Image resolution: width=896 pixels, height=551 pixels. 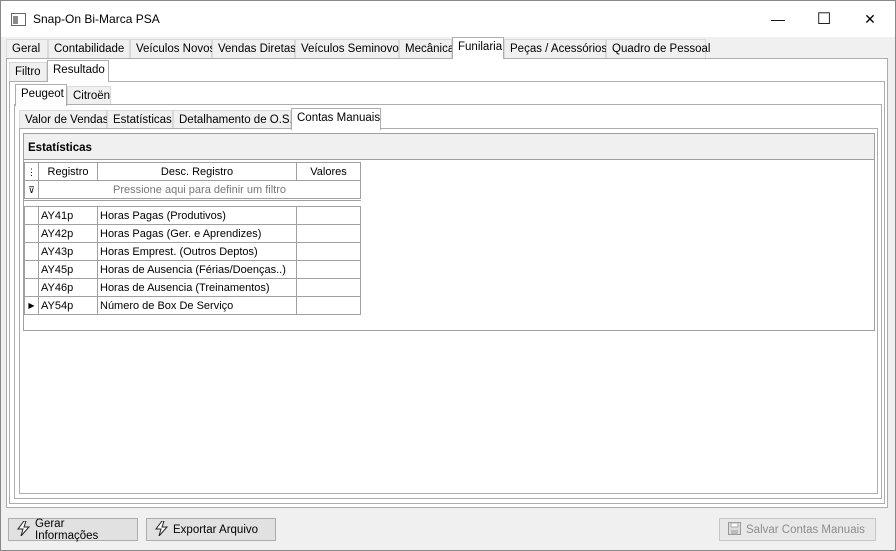 What do you see at coordinates (68, 171) in the screenshot?
I see `col-header-registro: Registro` at bounding box center [68, 171].